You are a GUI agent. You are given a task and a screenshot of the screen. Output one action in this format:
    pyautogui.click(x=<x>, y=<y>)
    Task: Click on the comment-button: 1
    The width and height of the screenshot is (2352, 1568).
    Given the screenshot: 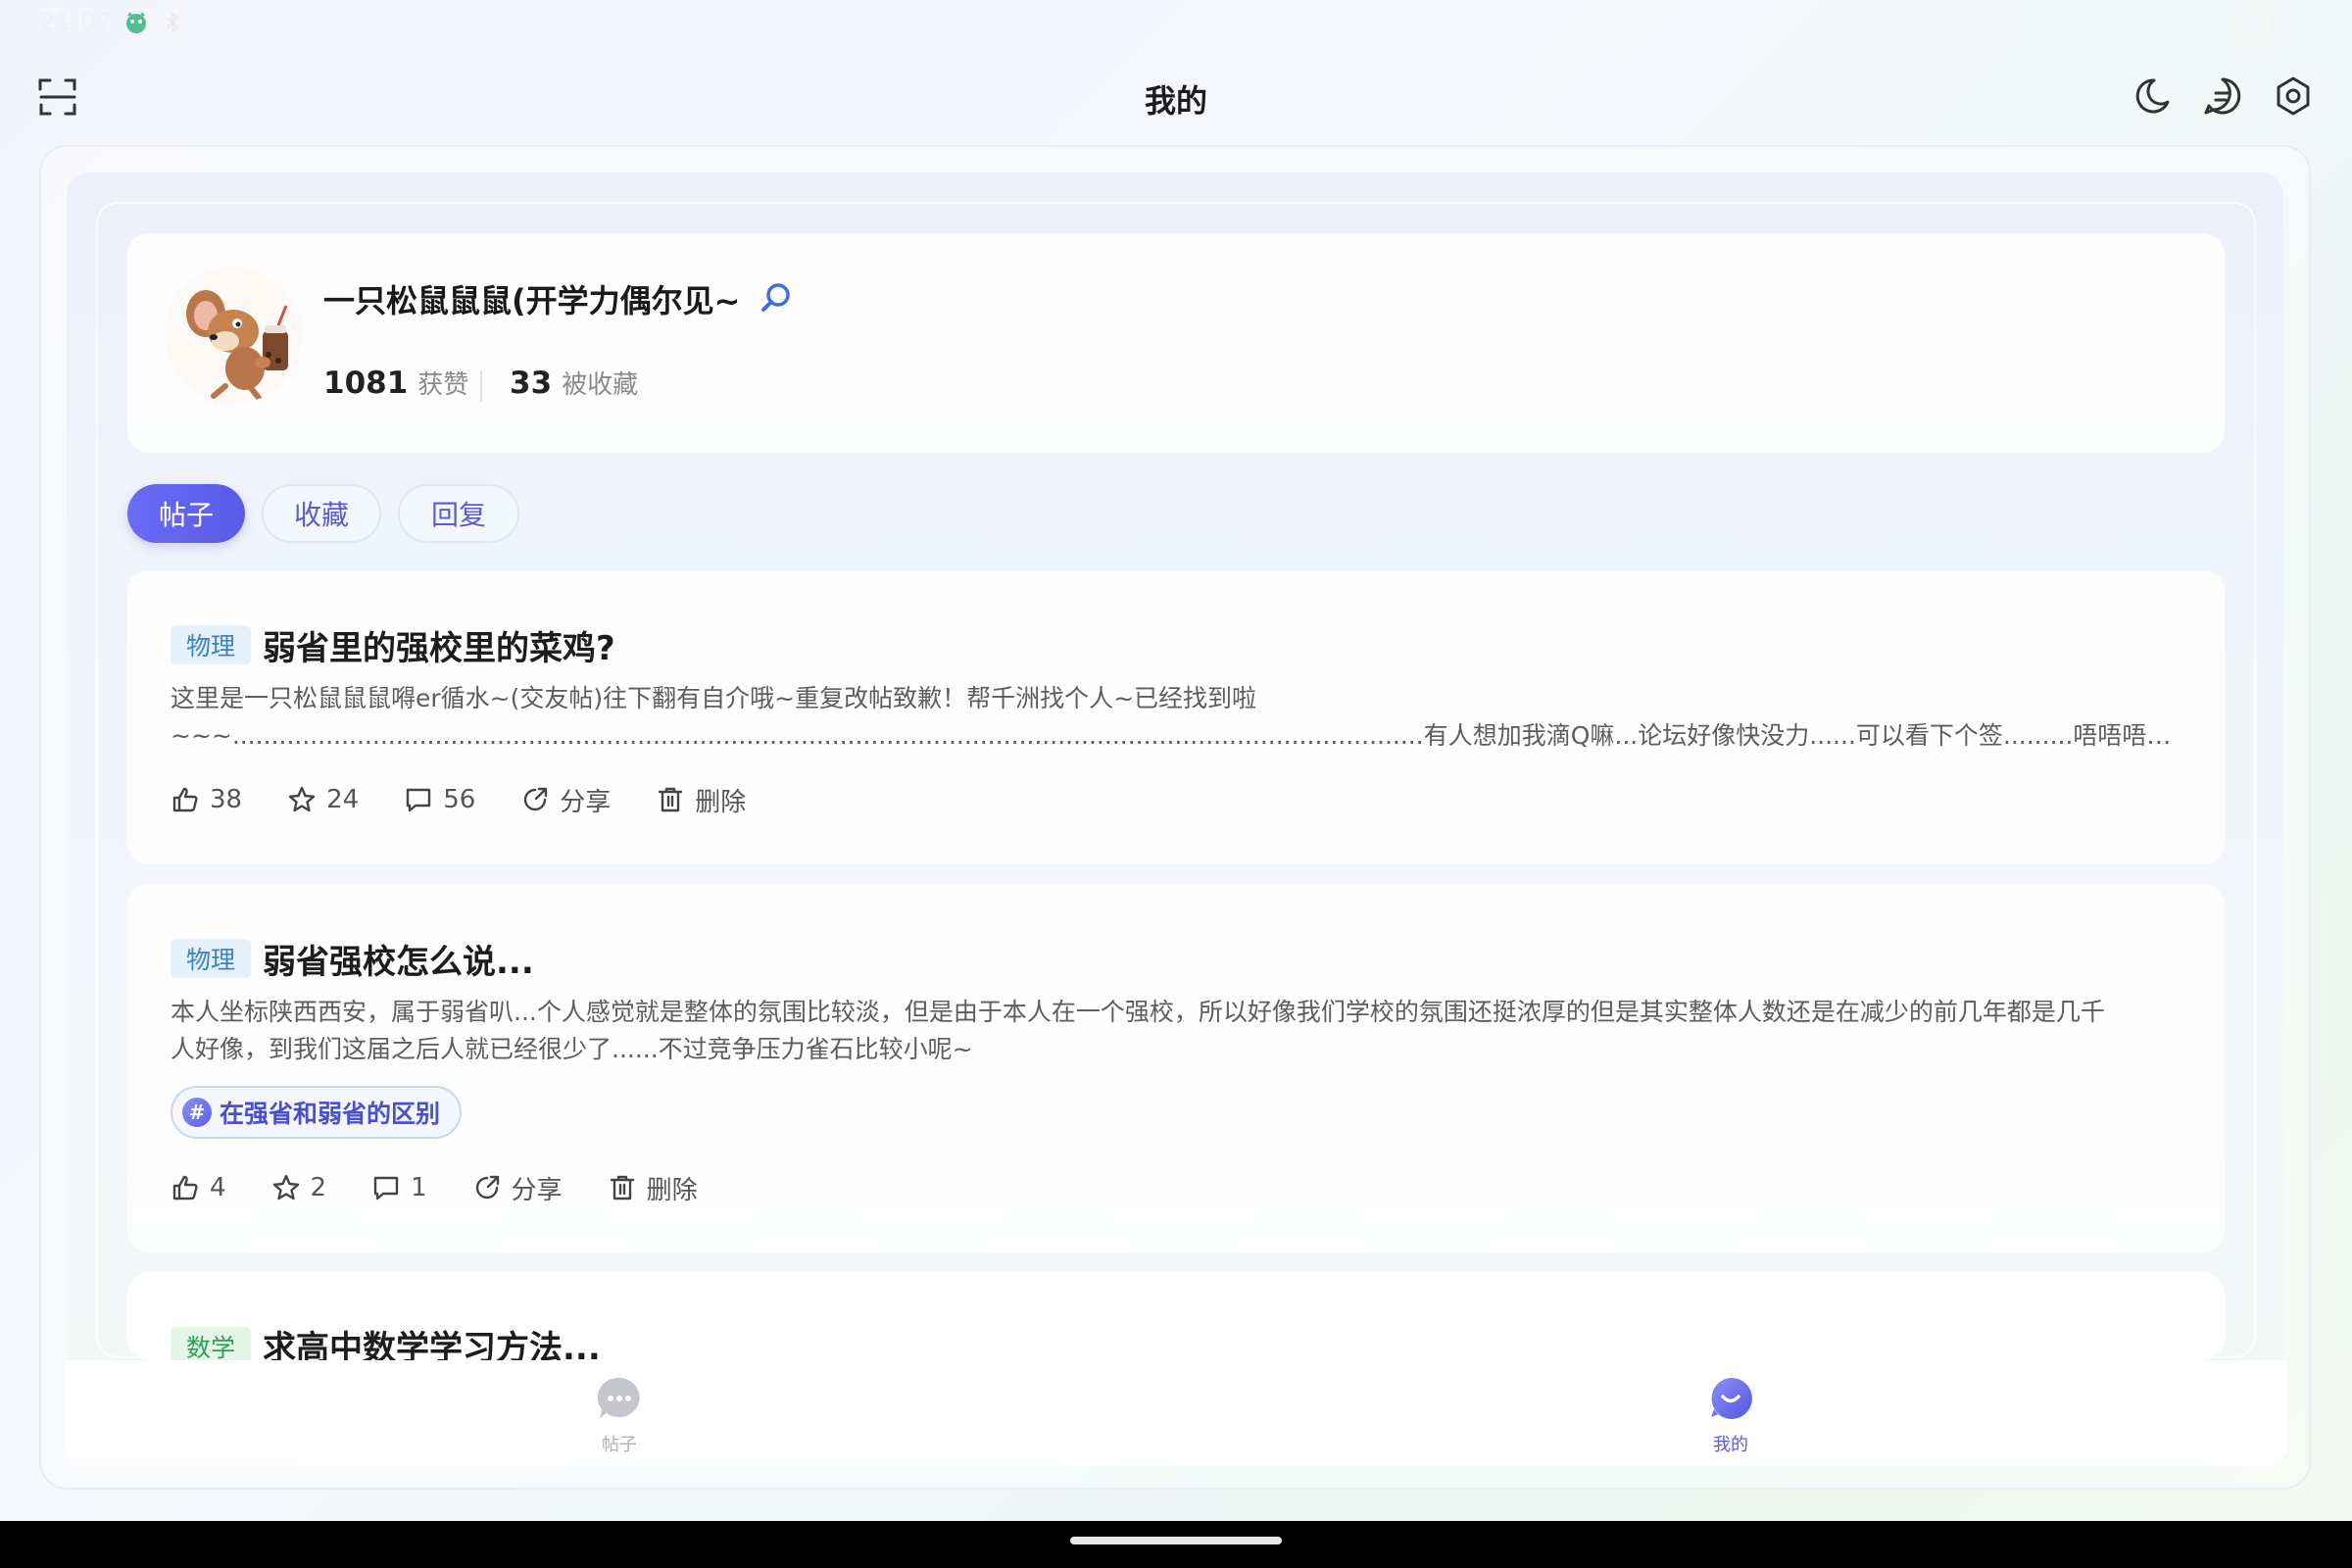 What is the action you would take?
    pyautogui.click(x=399, y=1187)
    